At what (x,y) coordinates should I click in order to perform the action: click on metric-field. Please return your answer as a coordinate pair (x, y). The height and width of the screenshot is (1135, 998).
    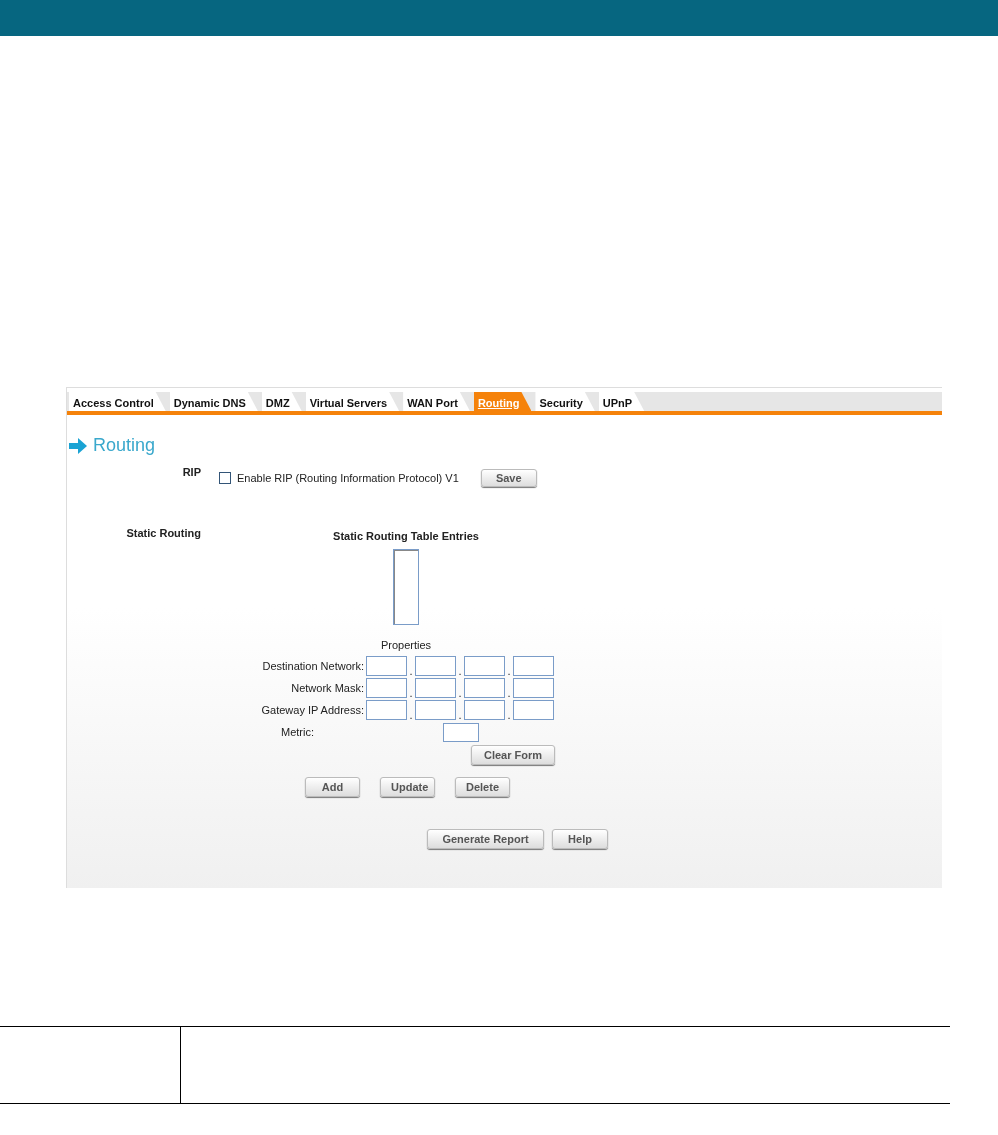
    Looking at the image, I should click on (461, 732).